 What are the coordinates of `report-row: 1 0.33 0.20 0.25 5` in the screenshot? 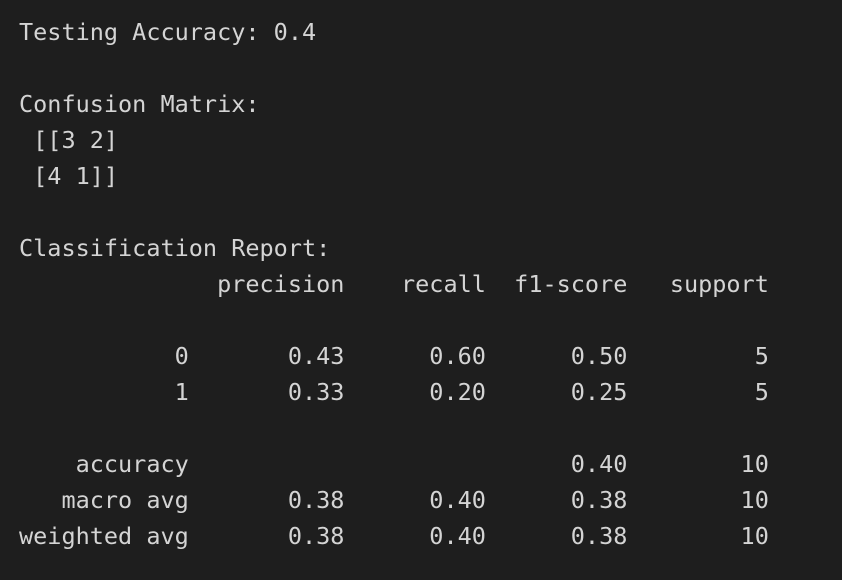 It's located at (394, 392).